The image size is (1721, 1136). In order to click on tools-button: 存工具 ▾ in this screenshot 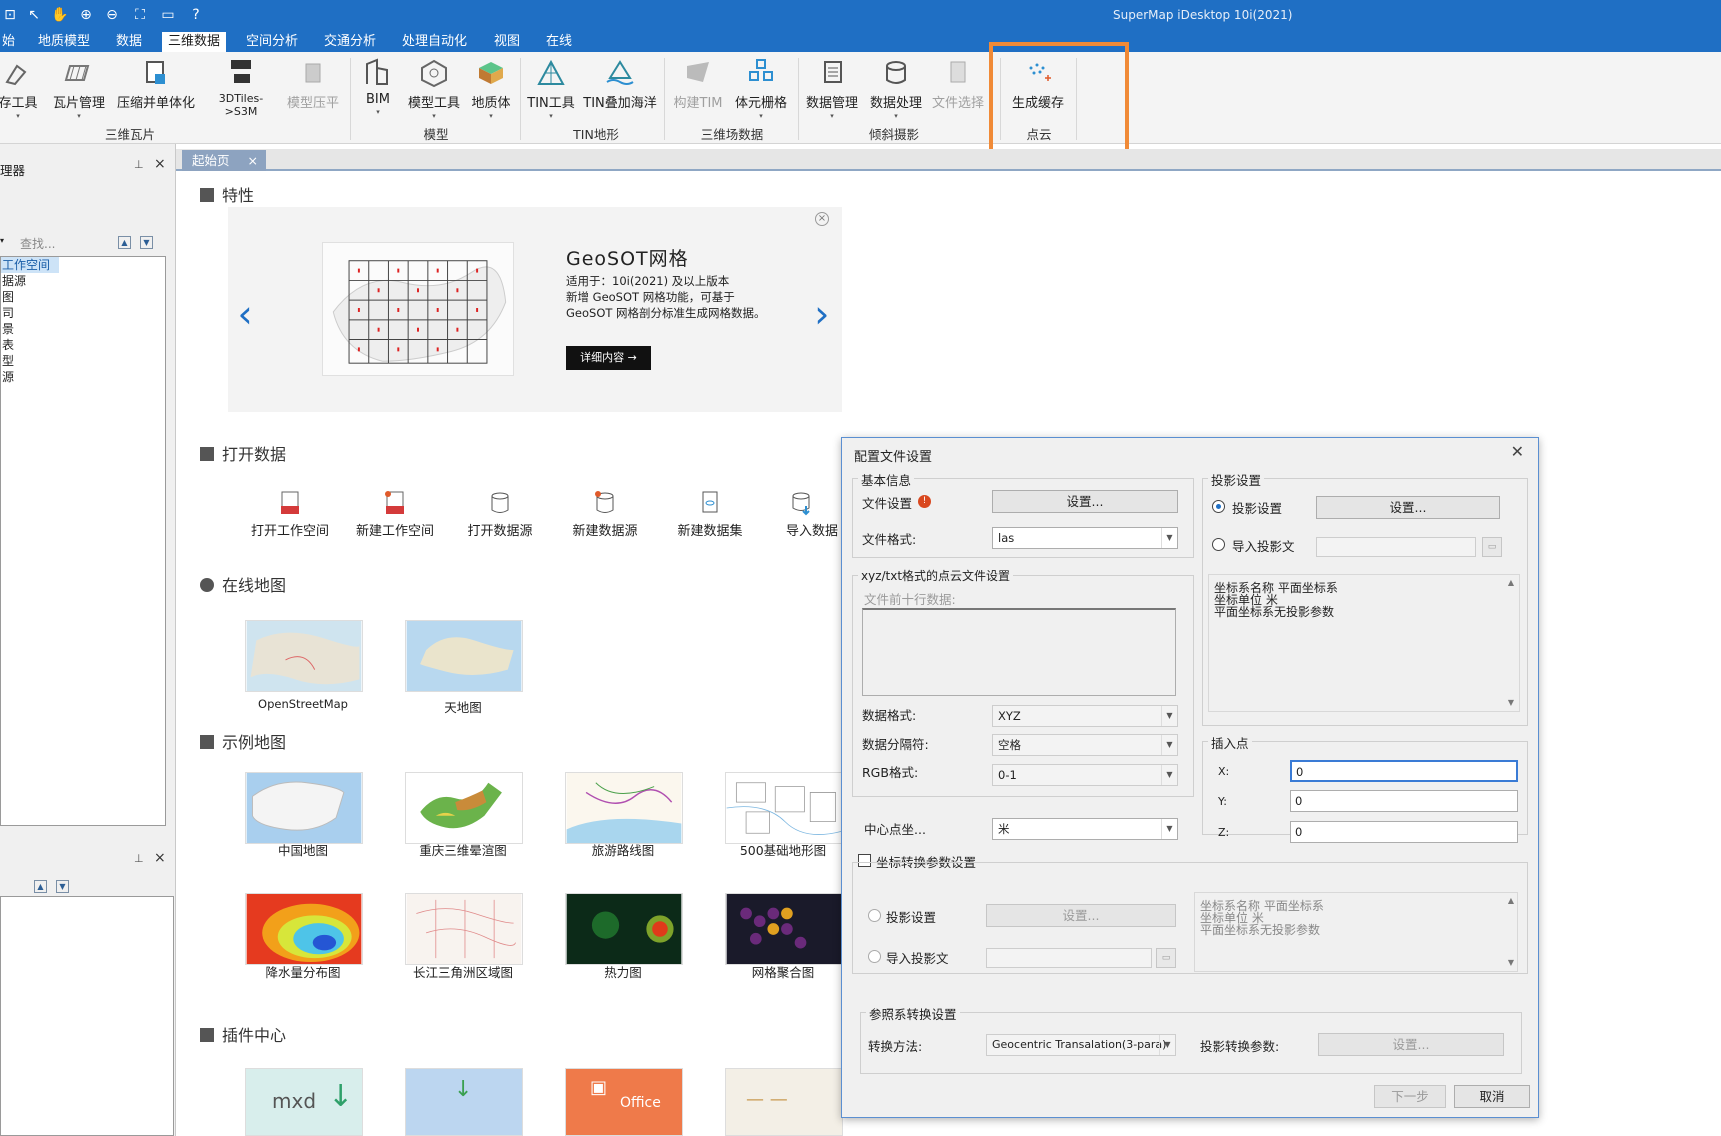, I will do `click(21, 93)`.